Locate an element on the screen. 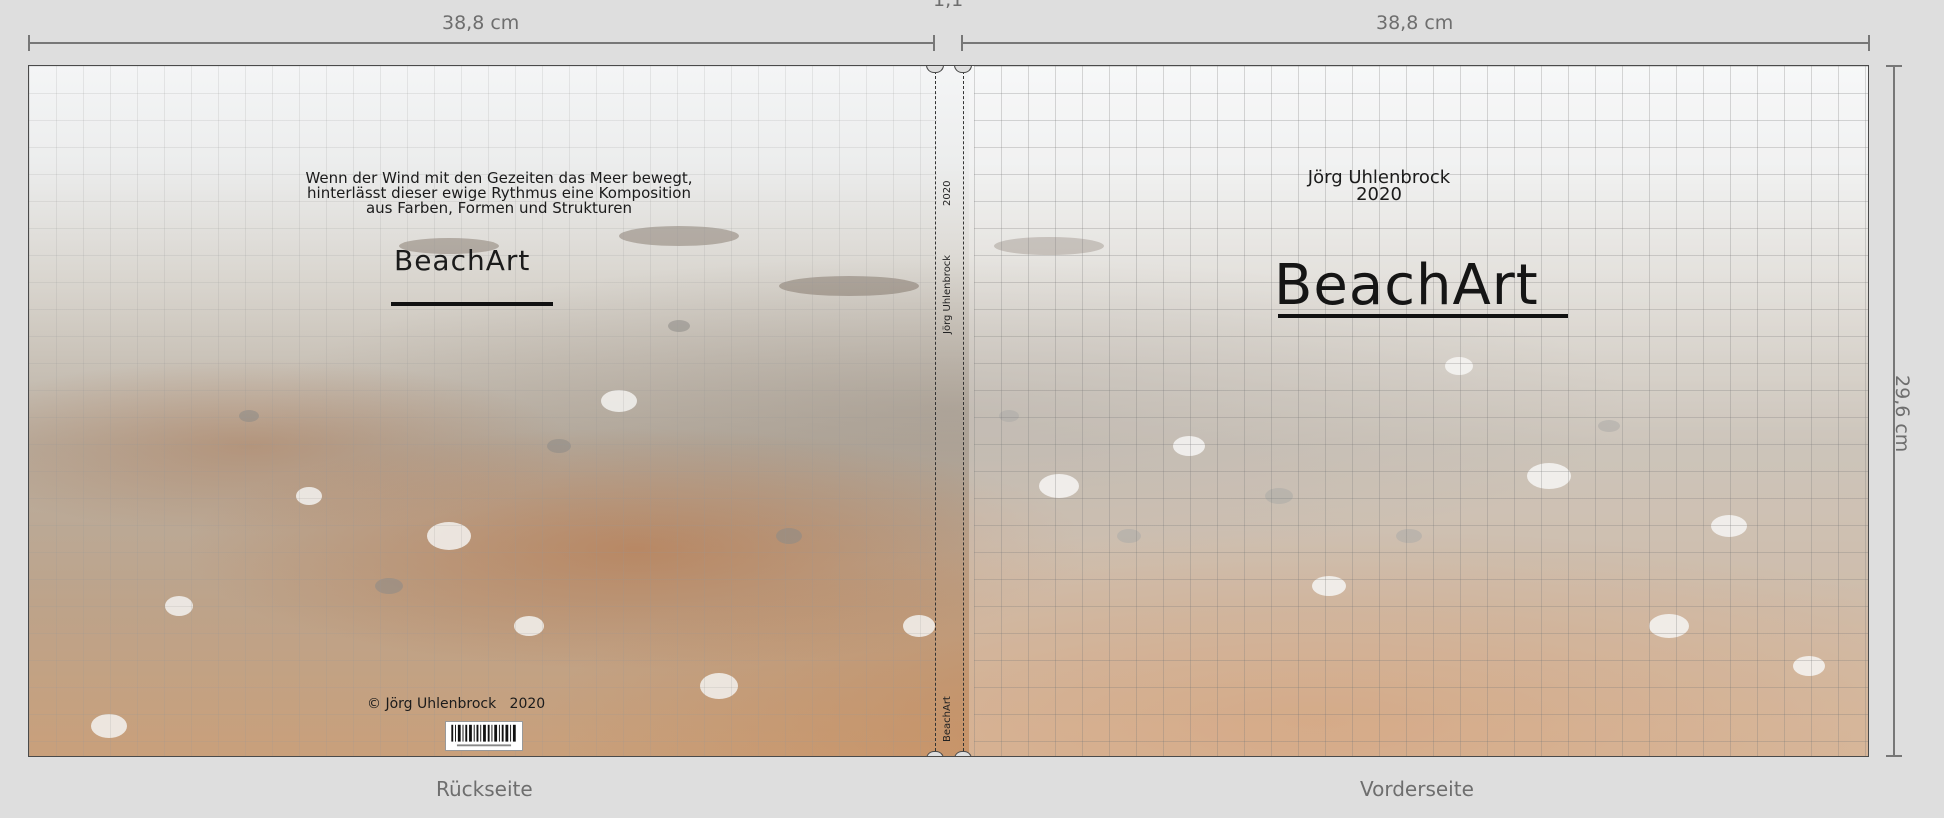 The width and height of the screenshot is (1944, 818). spine-title: BeachArt is located at coordinates (947, 719).